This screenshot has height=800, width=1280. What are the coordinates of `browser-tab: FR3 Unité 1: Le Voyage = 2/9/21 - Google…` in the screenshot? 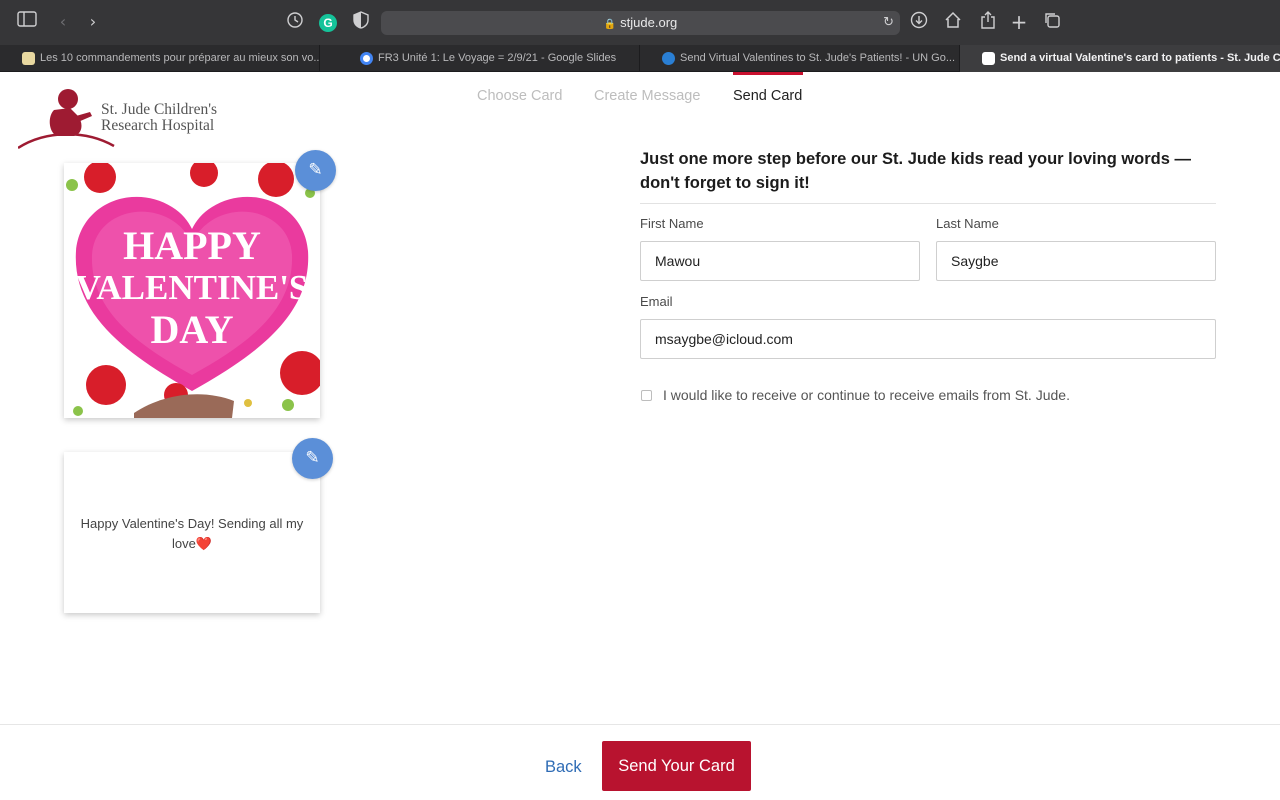 It's located at (480, 58).